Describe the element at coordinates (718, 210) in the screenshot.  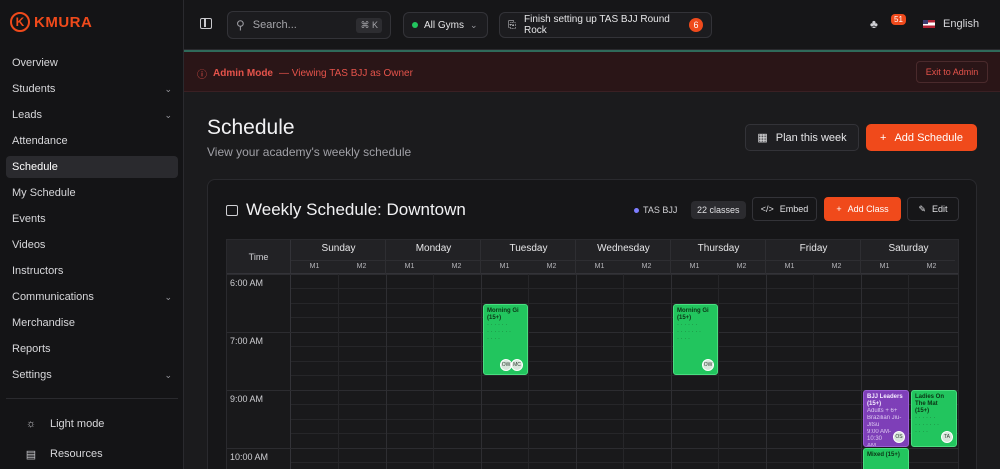
I see `class-count-badge: 22 classes` at that location.